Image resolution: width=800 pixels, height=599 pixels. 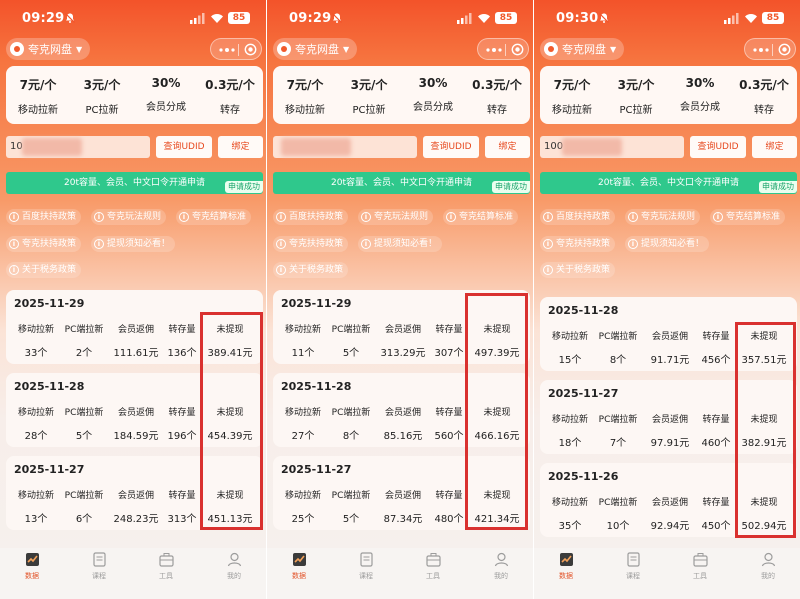 What do you see at coordinates (618, 443) in the screenshot?
I see `stat-value: 7个` at bounding box center [618, 443].